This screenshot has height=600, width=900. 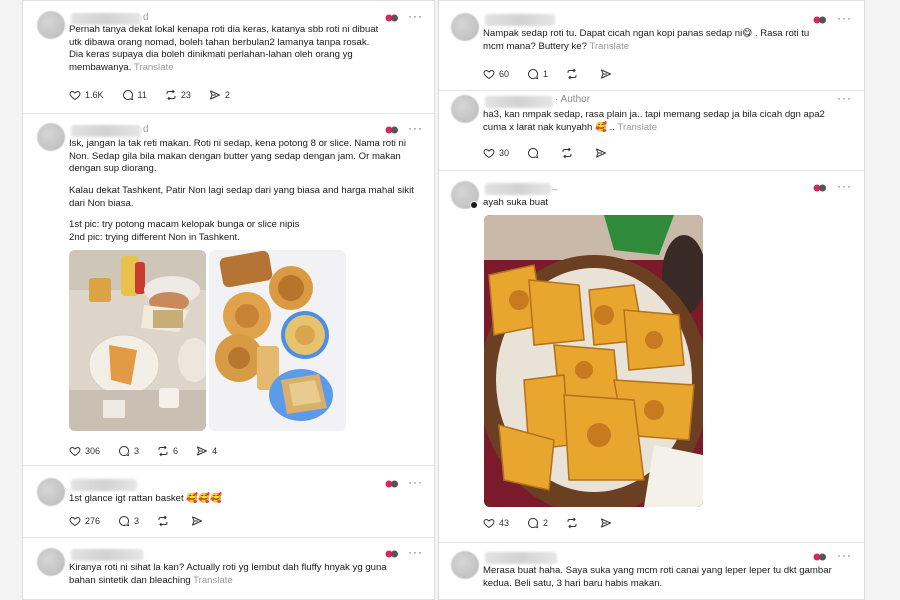 What do you see at coordinates (176, 451) in the screenshot?
I see `repost-count: 6` at bounding box center [176, 451].